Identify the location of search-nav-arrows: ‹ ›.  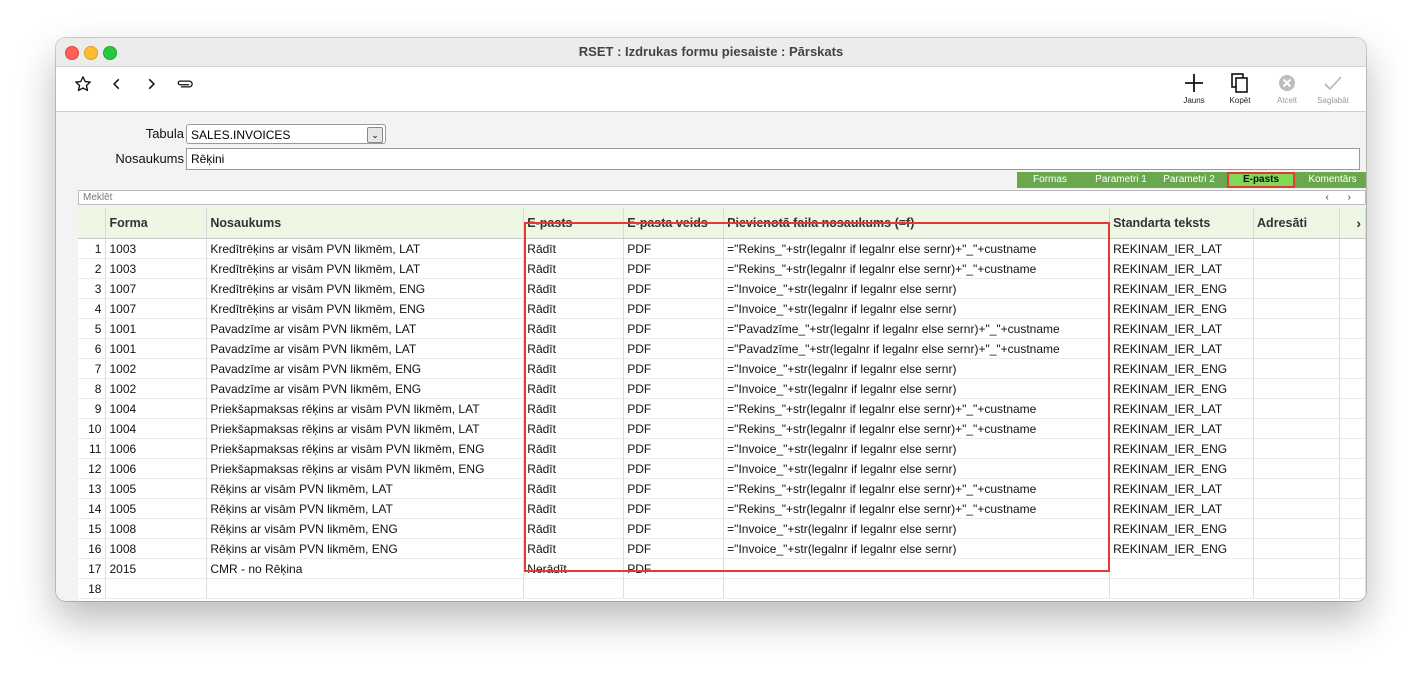
(1342, 197).